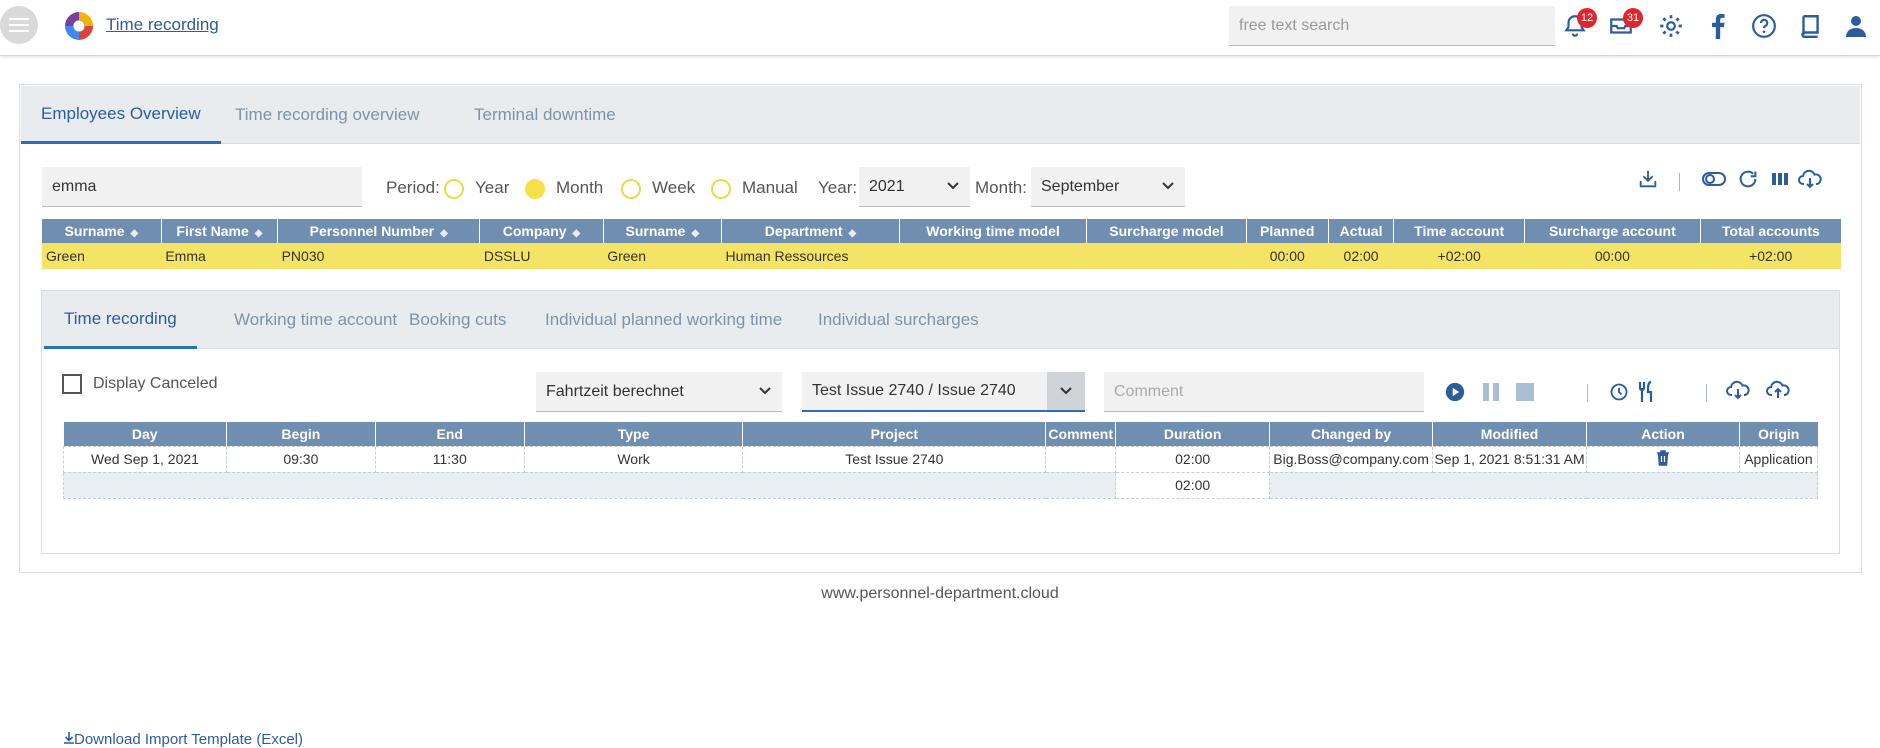 Image resolution: width=1880 pixels, height=748 pixels. Describe the element at coordinates (457, 320) in the screenshot. I see `tab-booking-cuts: Booking cuts` at that location.